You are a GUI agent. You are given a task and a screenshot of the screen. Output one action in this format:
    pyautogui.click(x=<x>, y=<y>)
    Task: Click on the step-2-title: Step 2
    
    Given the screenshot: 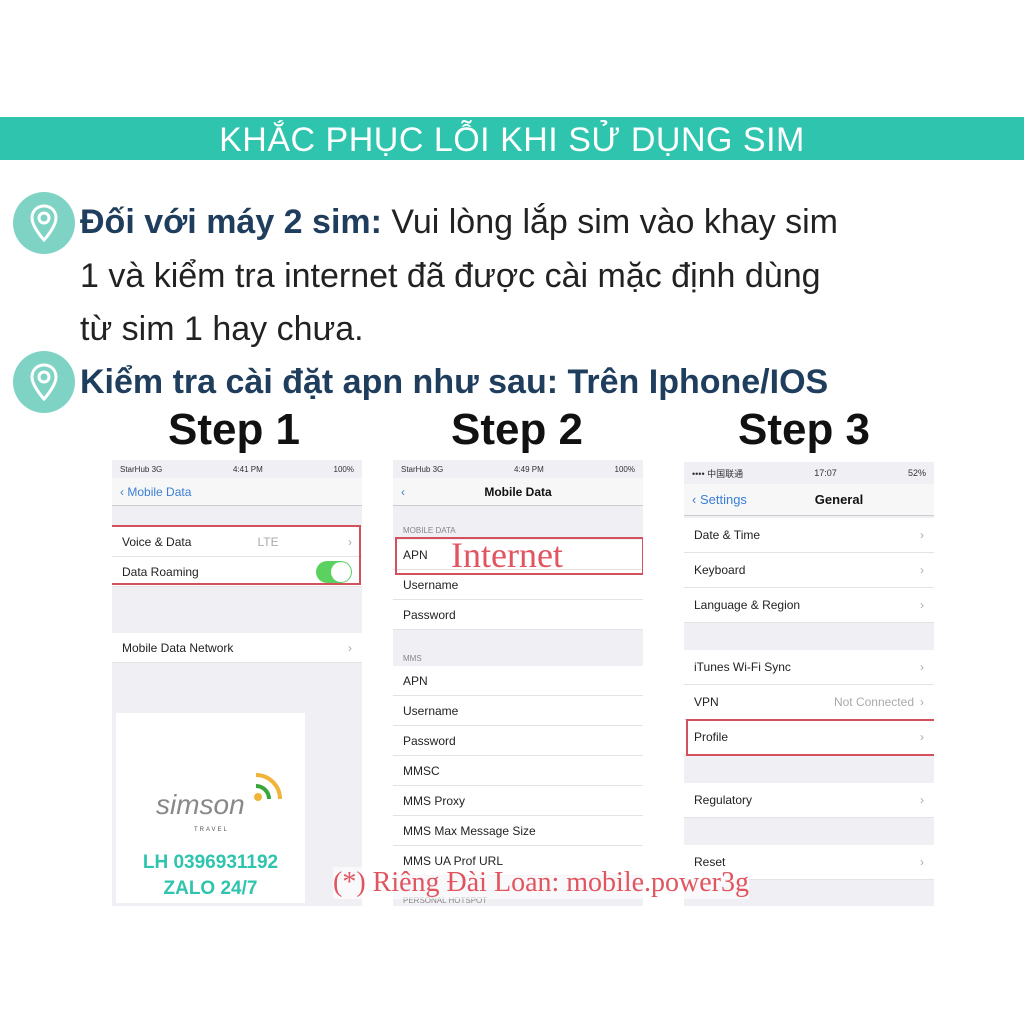 What is the action you would take?
    pyautogui.click(x=517, y=429)
    